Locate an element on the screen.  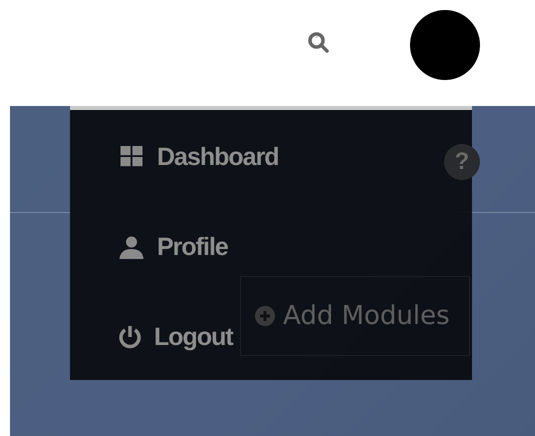
add-modules-button: Add Modules is located at coordinates (355, 316).